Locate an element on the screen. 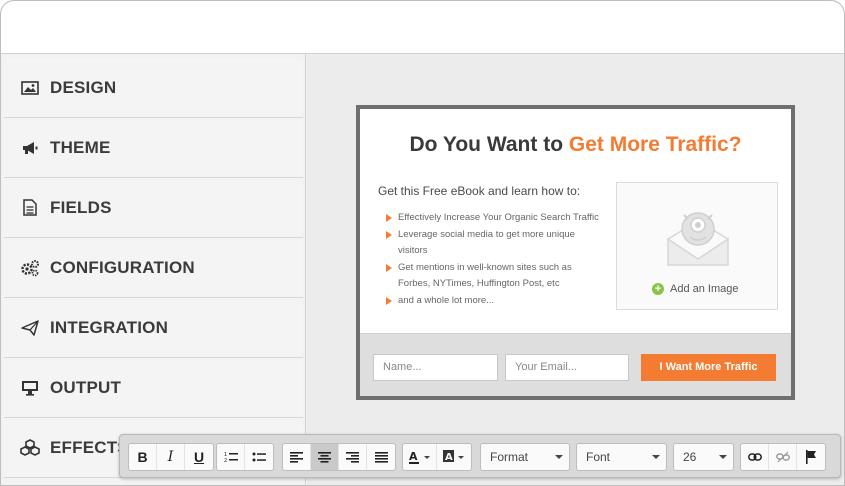  numbered-list-button: 12 is located at coordinates (231, 457).